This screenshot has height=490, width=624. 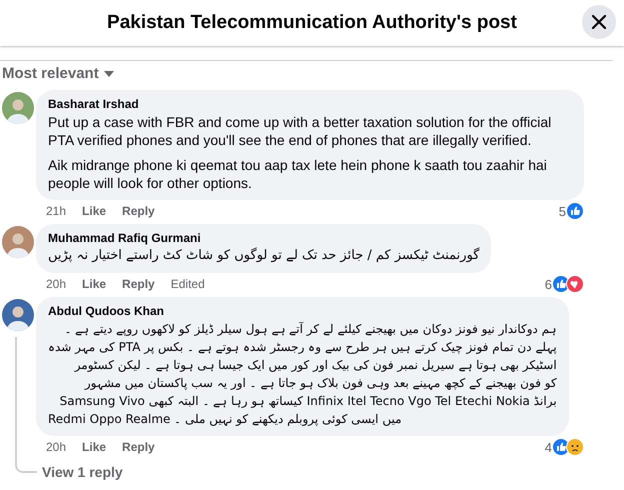 I want to click on reaction-count: 6, so click(x=548, y=284).